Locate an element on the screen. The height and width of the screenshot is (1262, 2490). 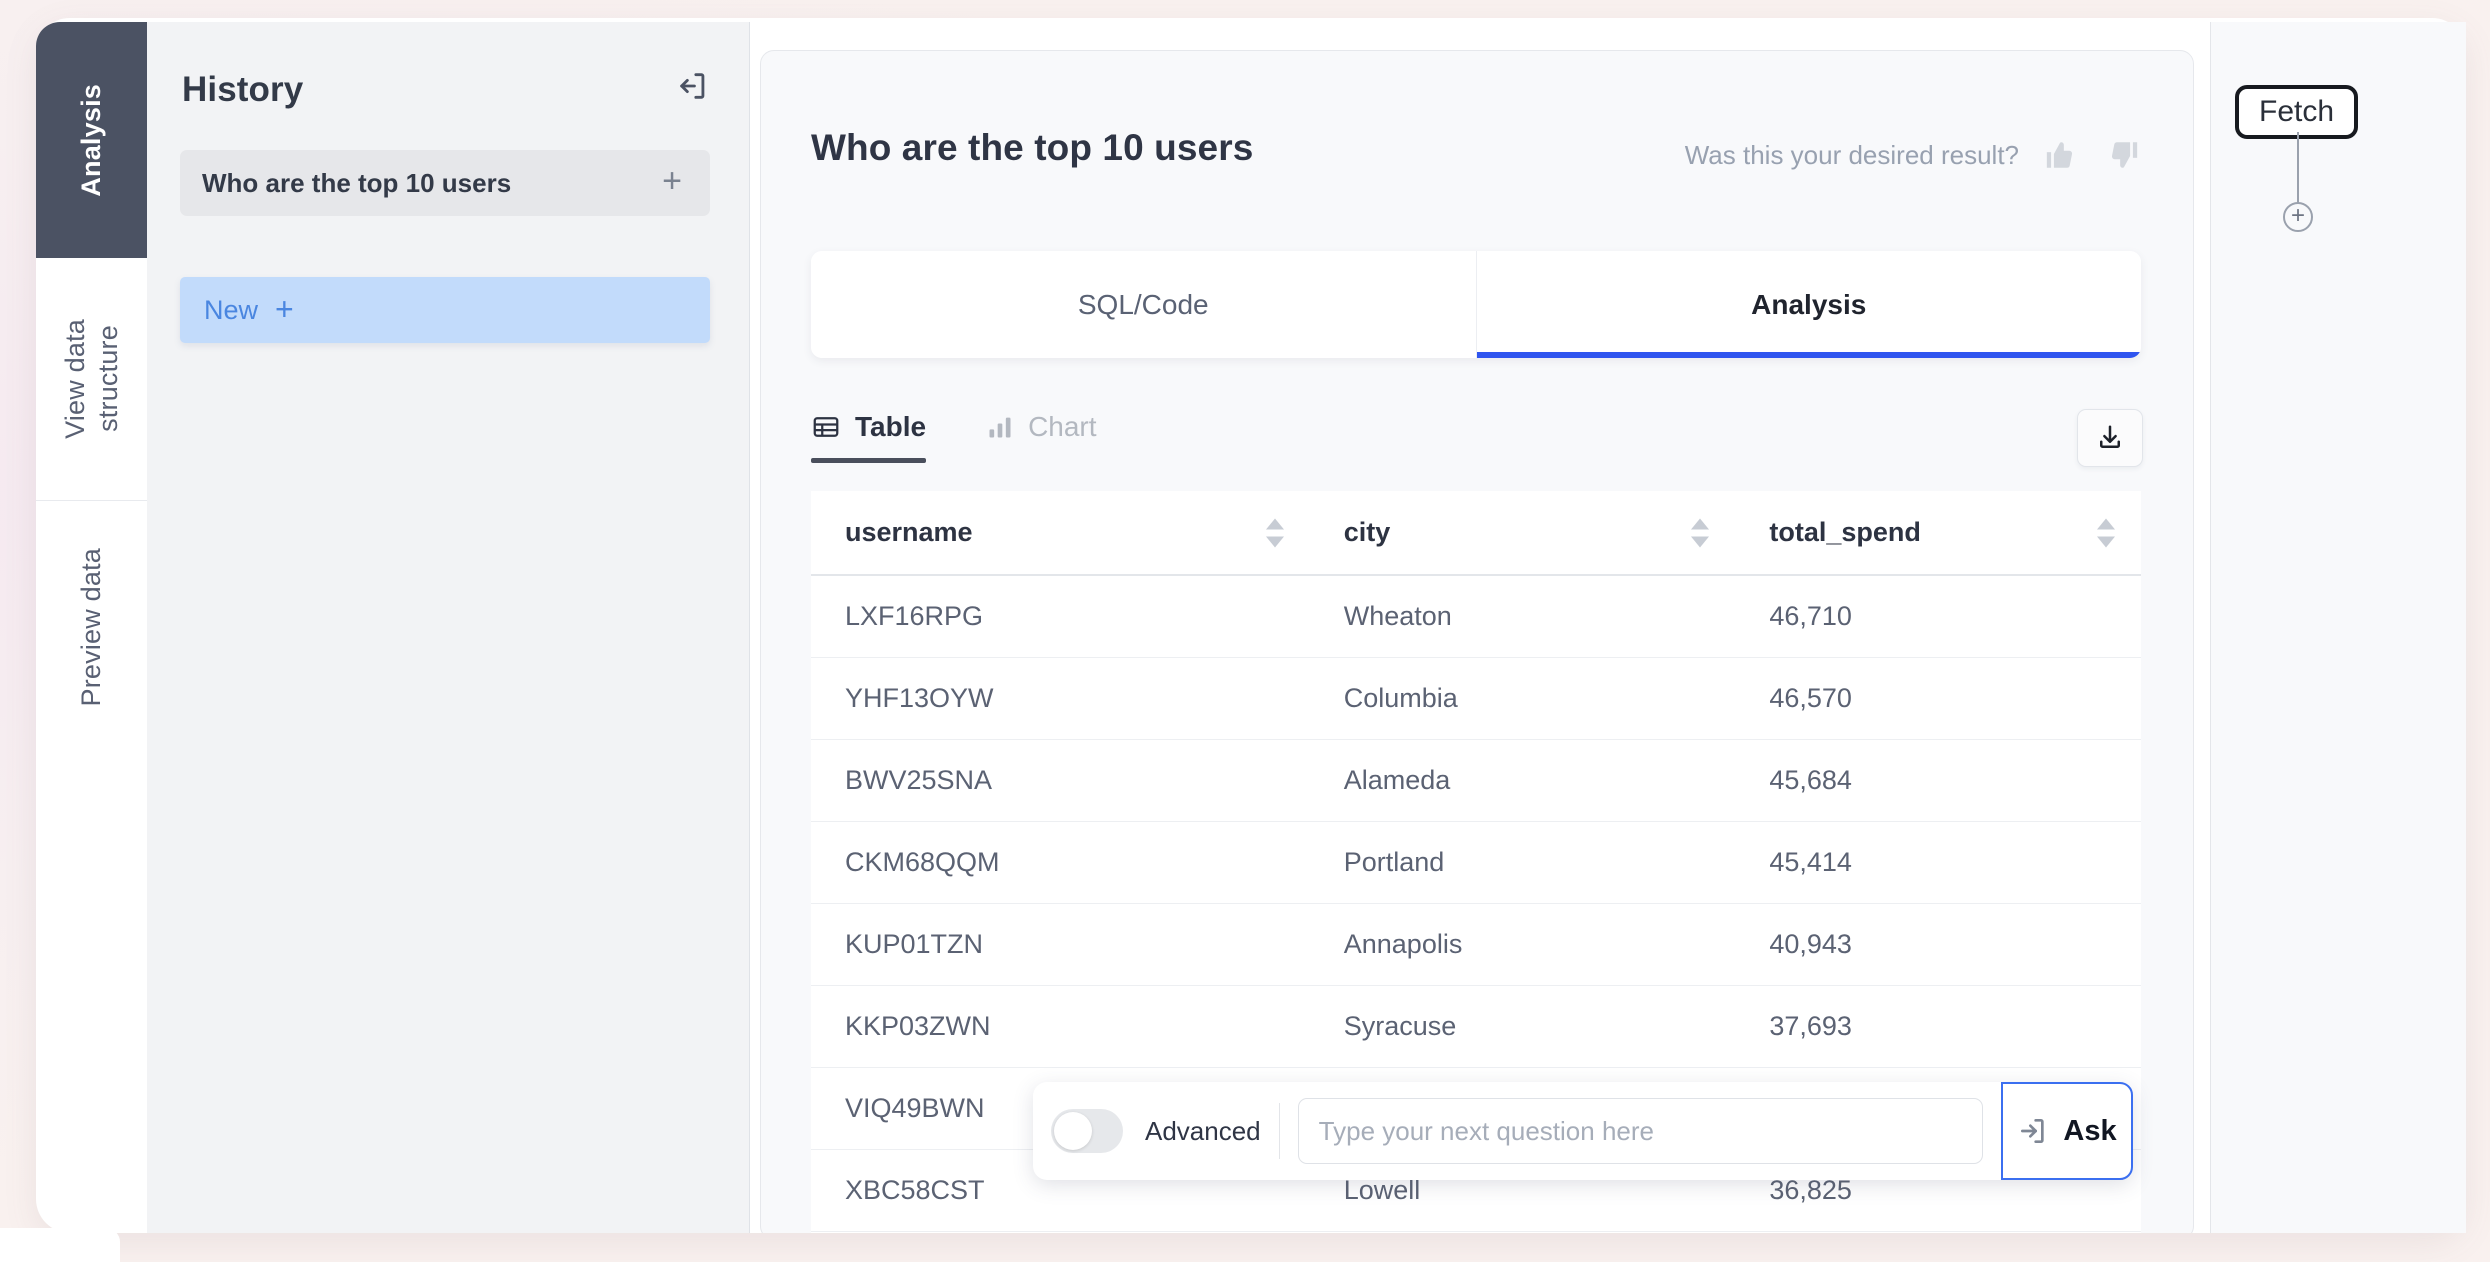
sidebar-tab-view-data-structure-label: View data structure is located at coordinates (91, 379).